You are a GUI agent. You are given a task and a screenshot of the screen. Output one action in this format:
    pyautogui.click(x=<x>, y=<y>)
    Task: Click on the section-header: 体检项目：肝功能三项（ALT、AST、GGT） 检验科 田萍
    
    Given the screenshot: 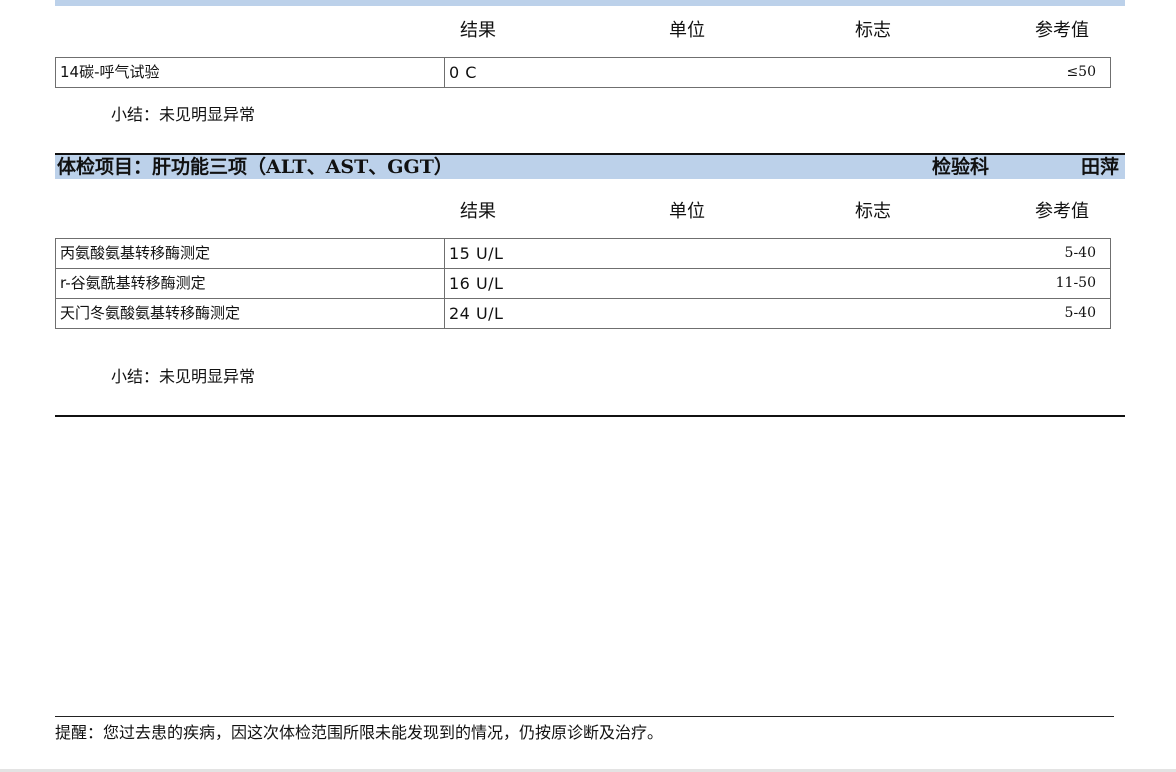 What is the action you would take?
    pyautogui.click(x=590, y=166)
    